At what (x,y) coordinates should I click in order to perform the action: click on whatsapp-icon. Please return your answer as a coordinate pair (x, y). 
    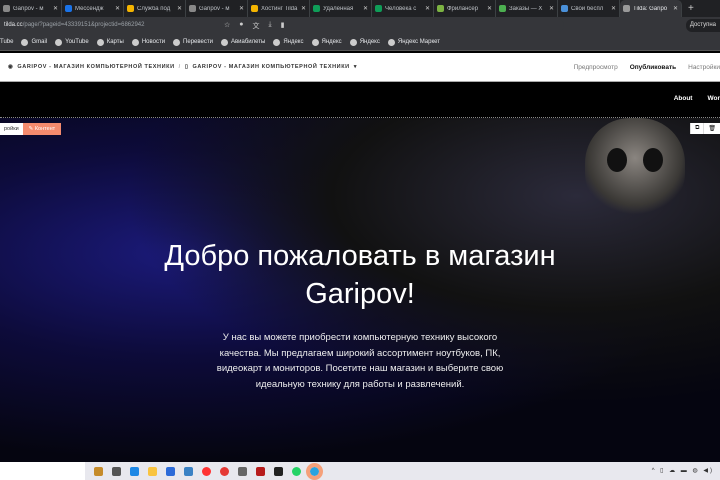
    Looking at the image, I should click on (296, 471).